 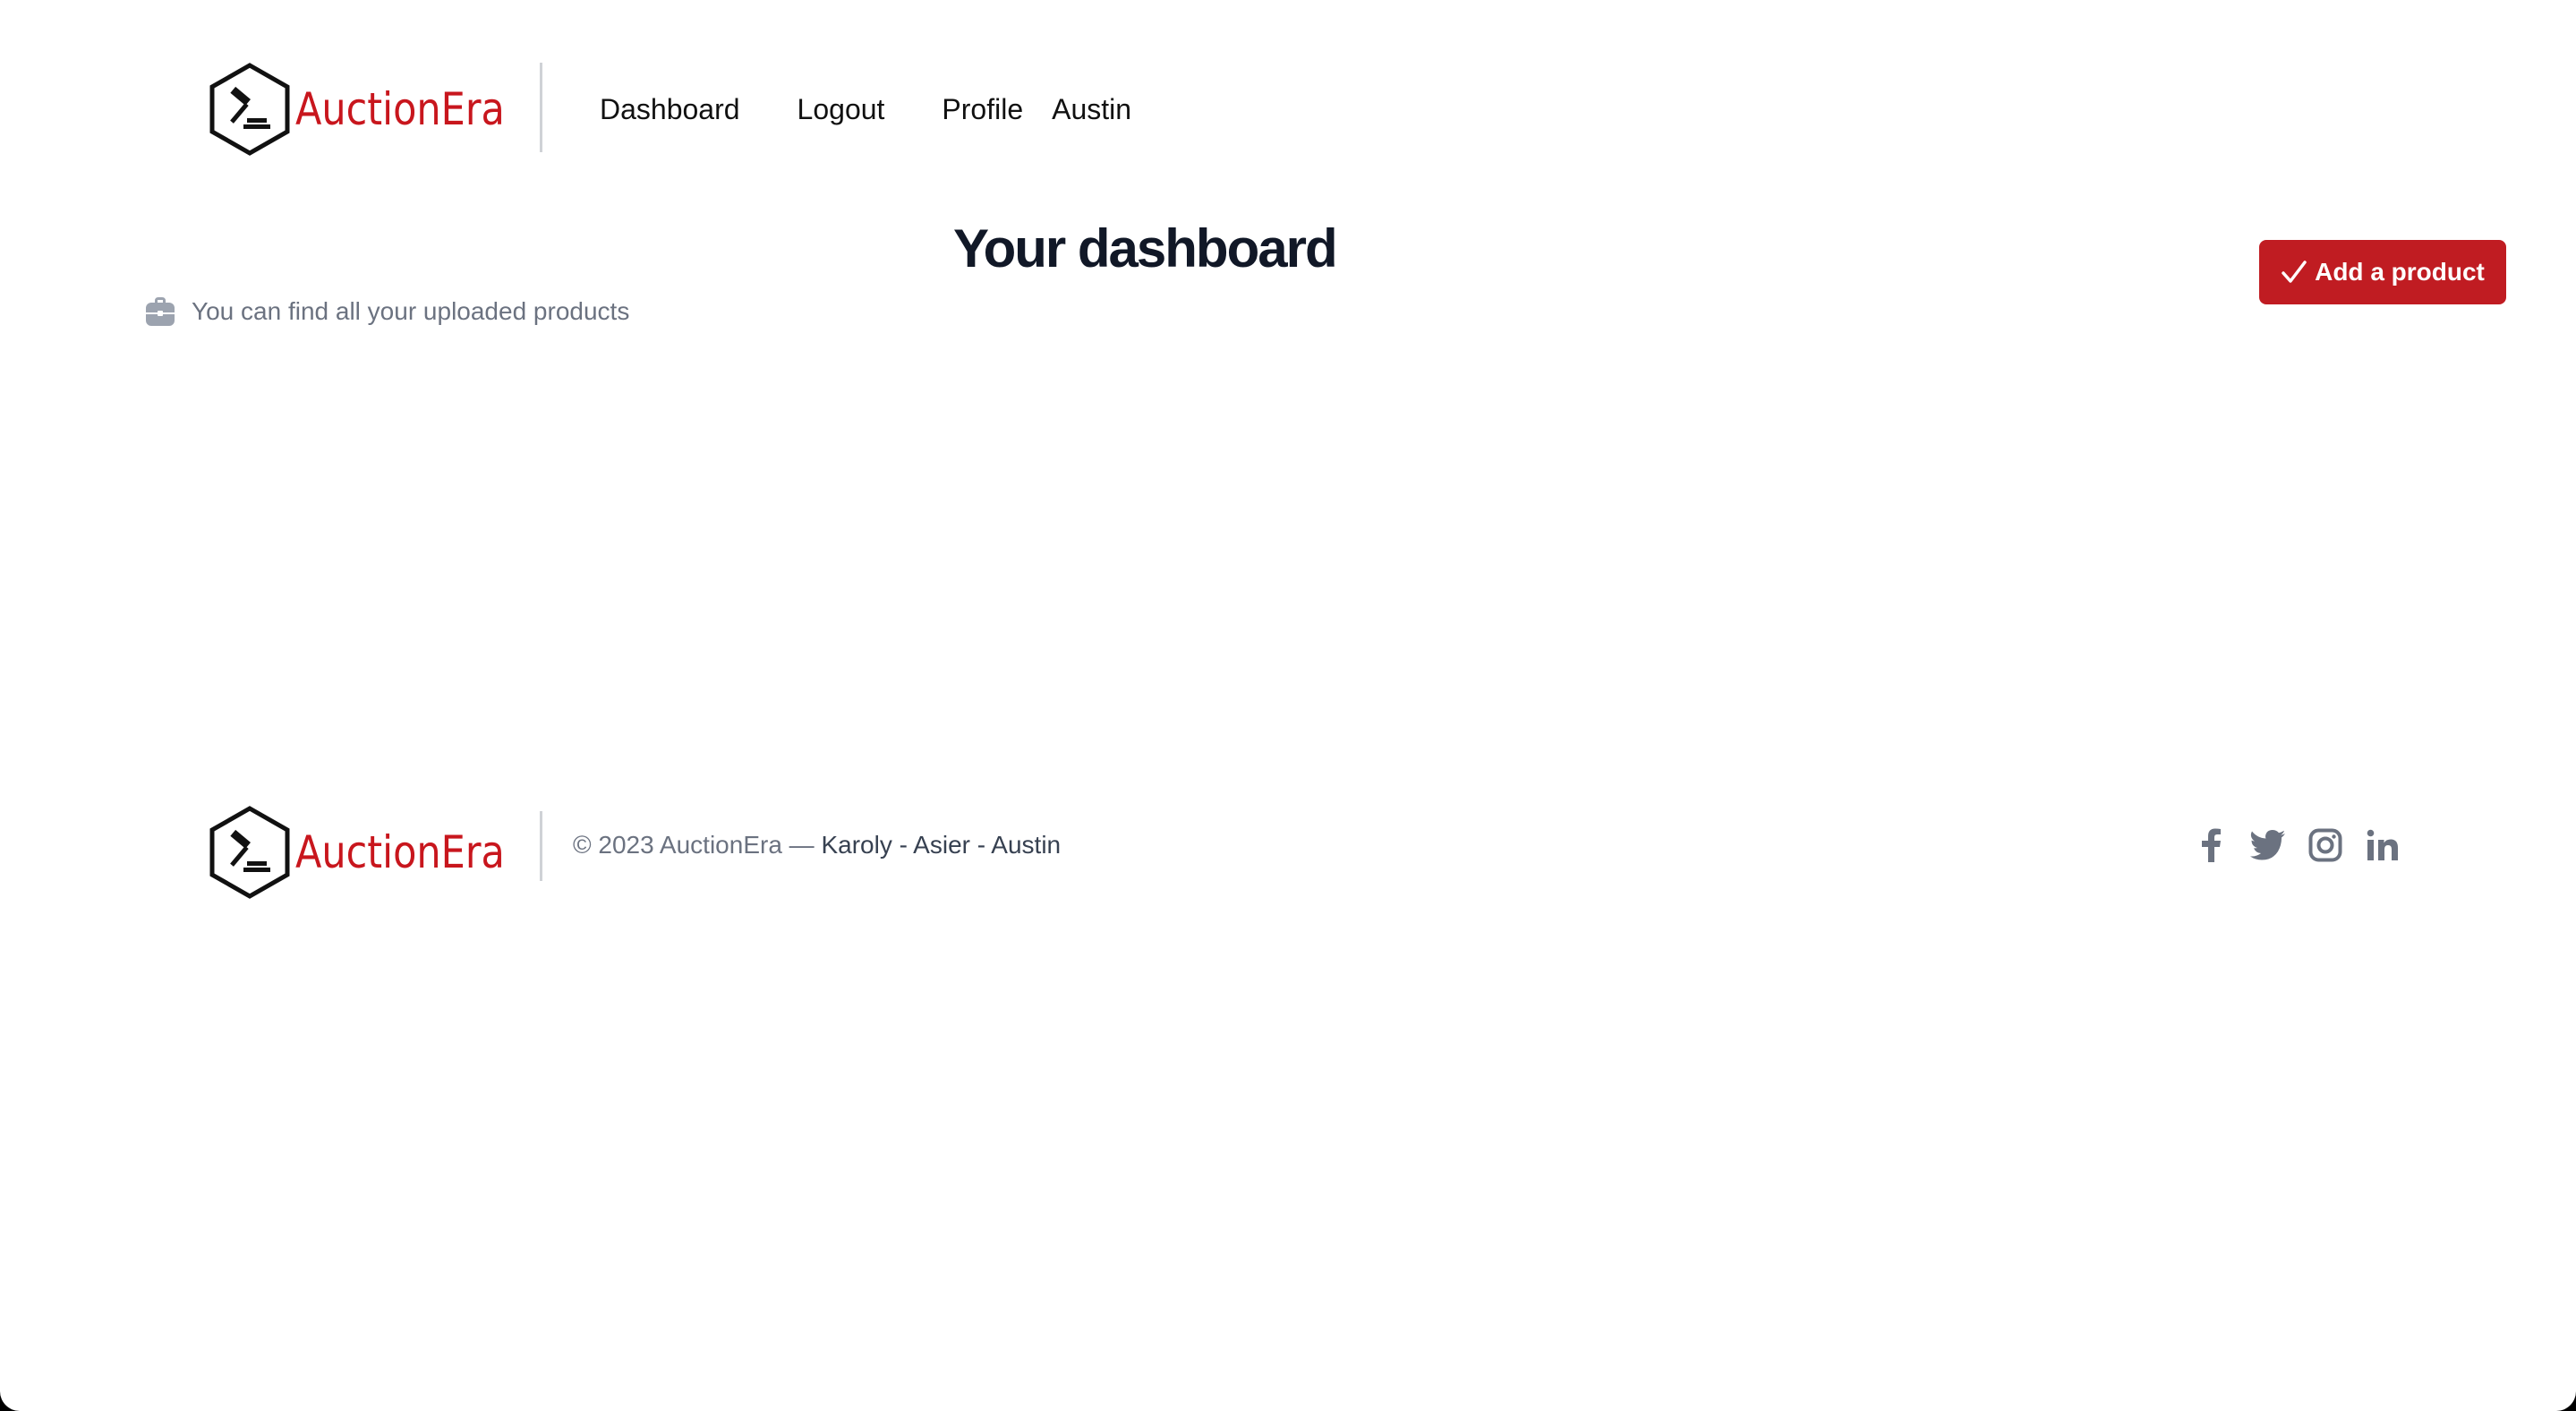 I want to click on nav-dashboard-link: Dashboard, so click(x=670, y=109).